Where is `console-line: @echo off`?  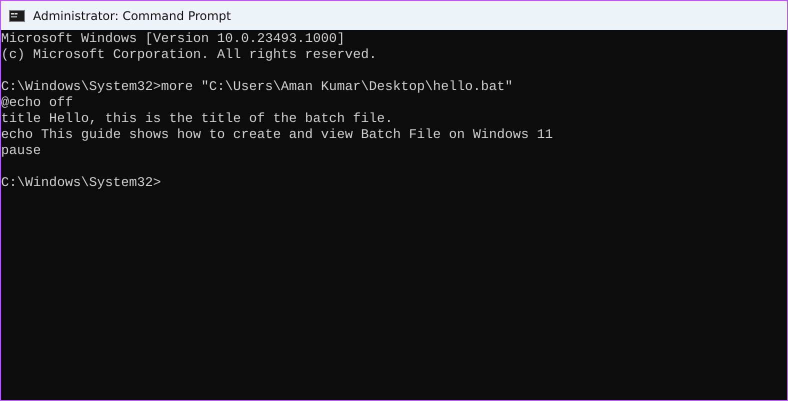
console-line: @echo off is located at coordinates (37, 104).